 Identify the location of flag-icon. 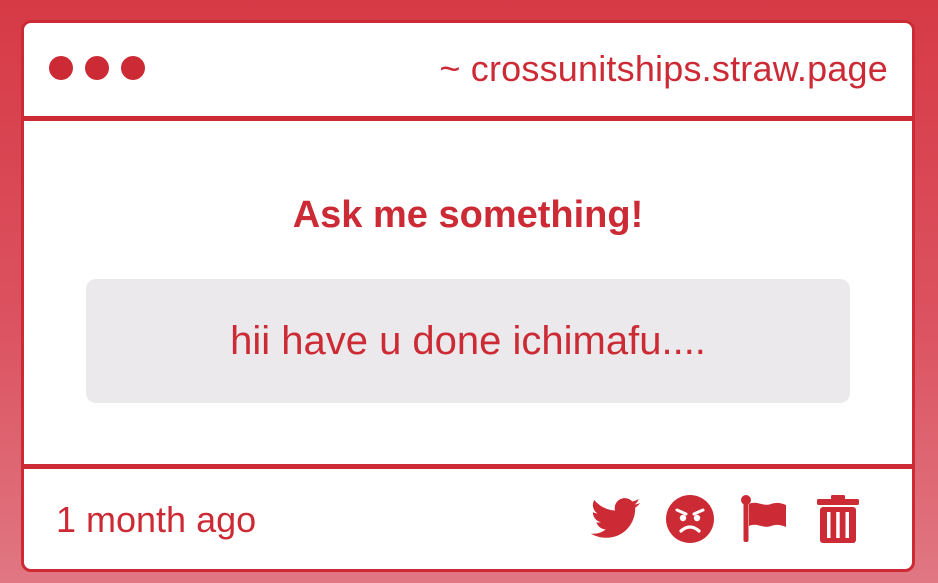
(764, 519).